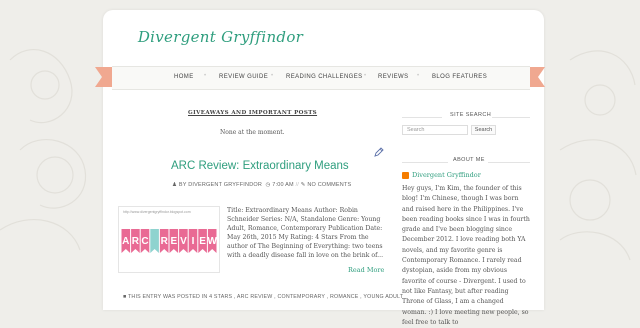  What do you see at coordinates (154, 241) in the screenshot?
I see `banner-flag` at bounding box center [154, 241].